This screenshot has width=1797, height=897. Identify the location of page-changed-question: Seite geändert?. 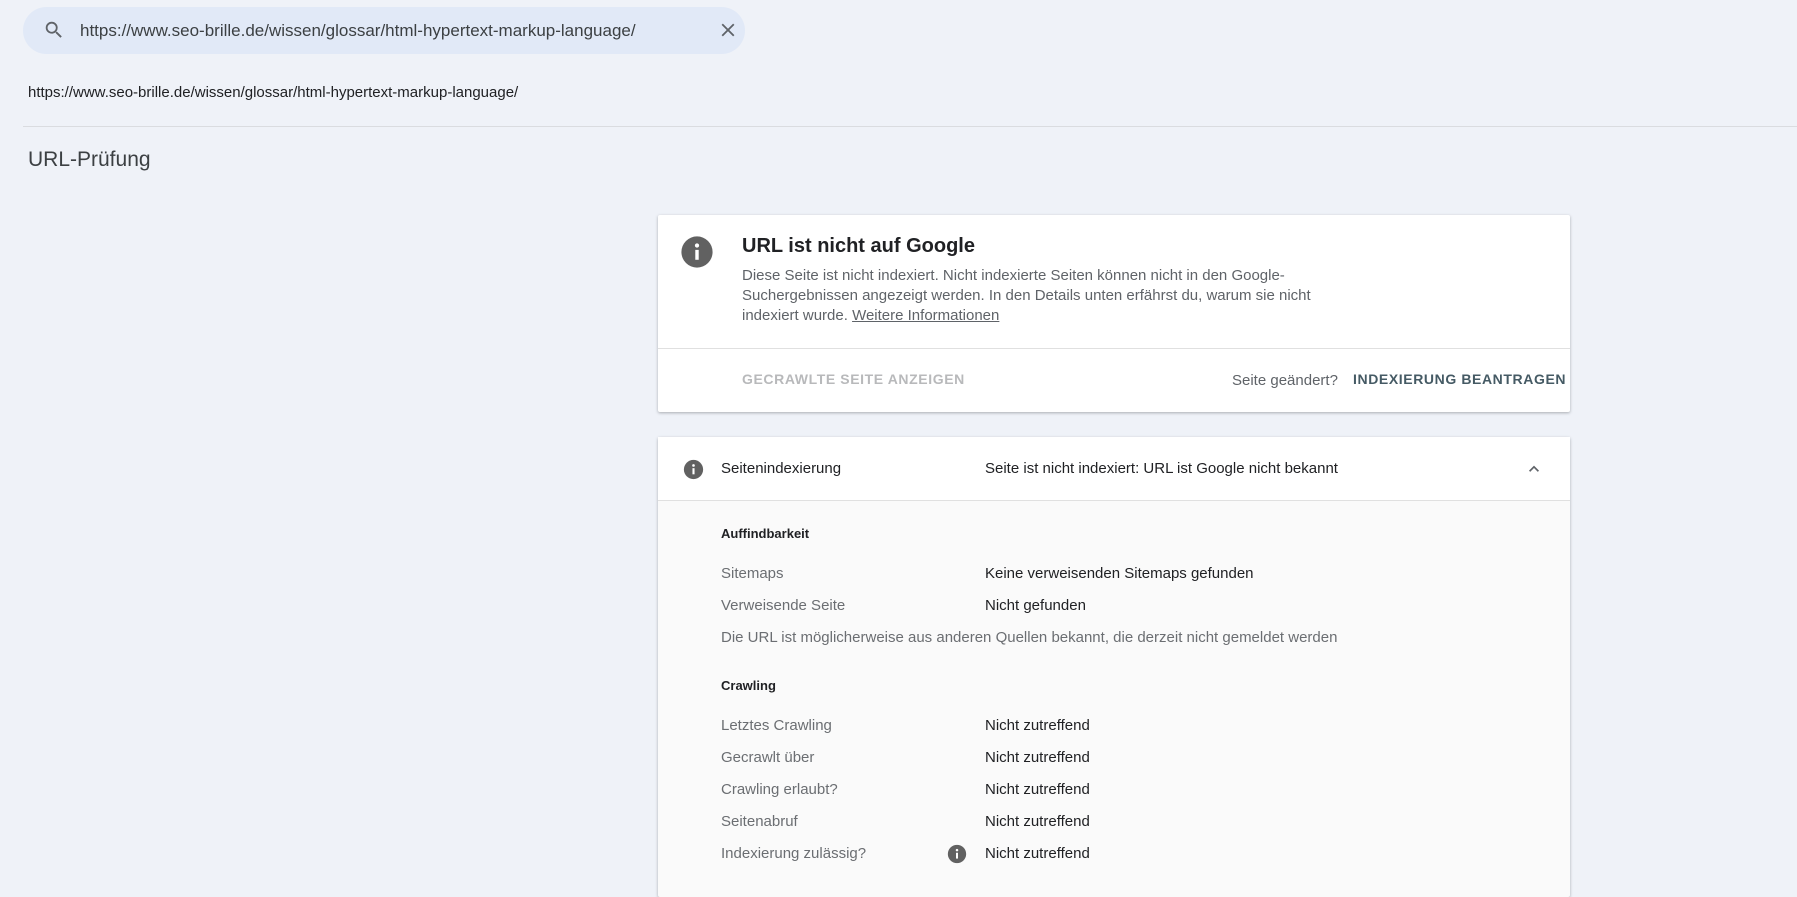
(1285, 380).